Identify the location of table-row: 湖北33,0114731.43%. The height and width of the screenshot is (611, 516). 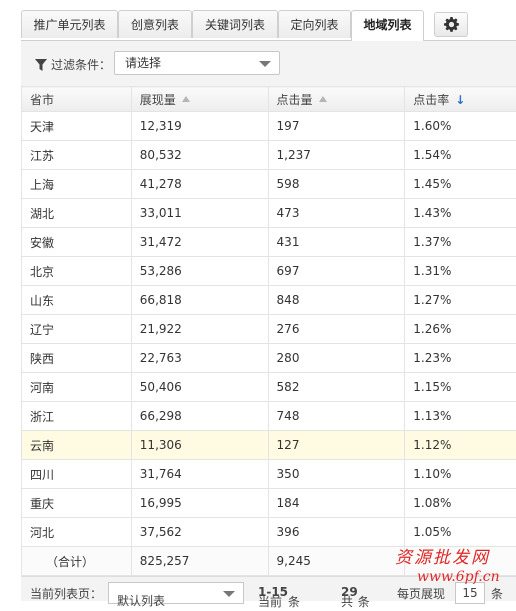
(269, 213).